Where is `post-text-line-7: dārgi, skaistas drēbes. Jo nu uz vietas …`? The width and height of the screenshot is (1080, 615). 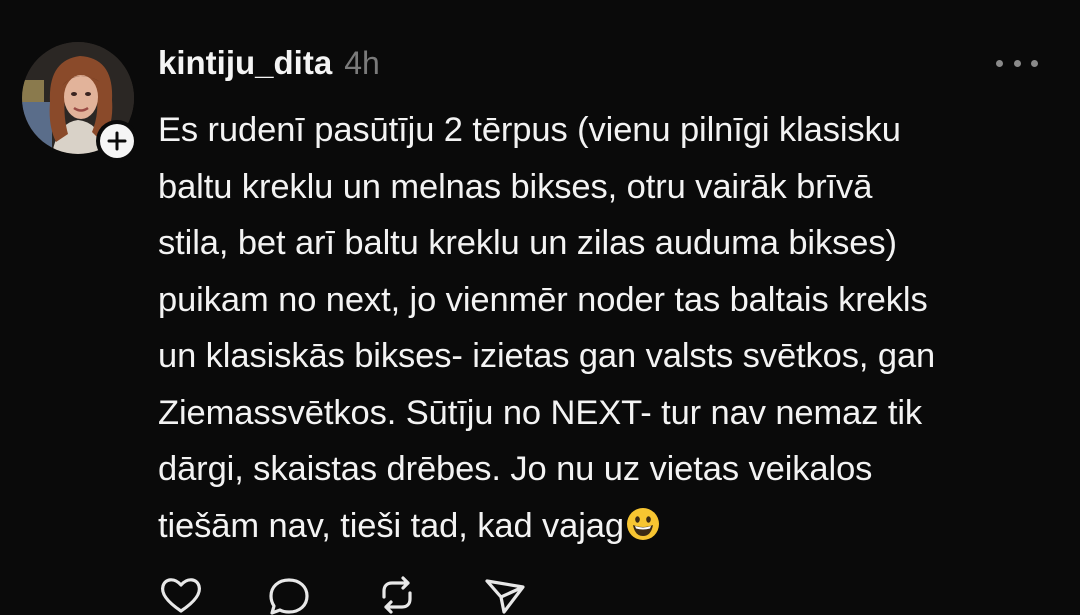 post-text-line-7: dārgi, skaistas drēbes. Jo nu uz vietas … is located at coordinates (515, 469).